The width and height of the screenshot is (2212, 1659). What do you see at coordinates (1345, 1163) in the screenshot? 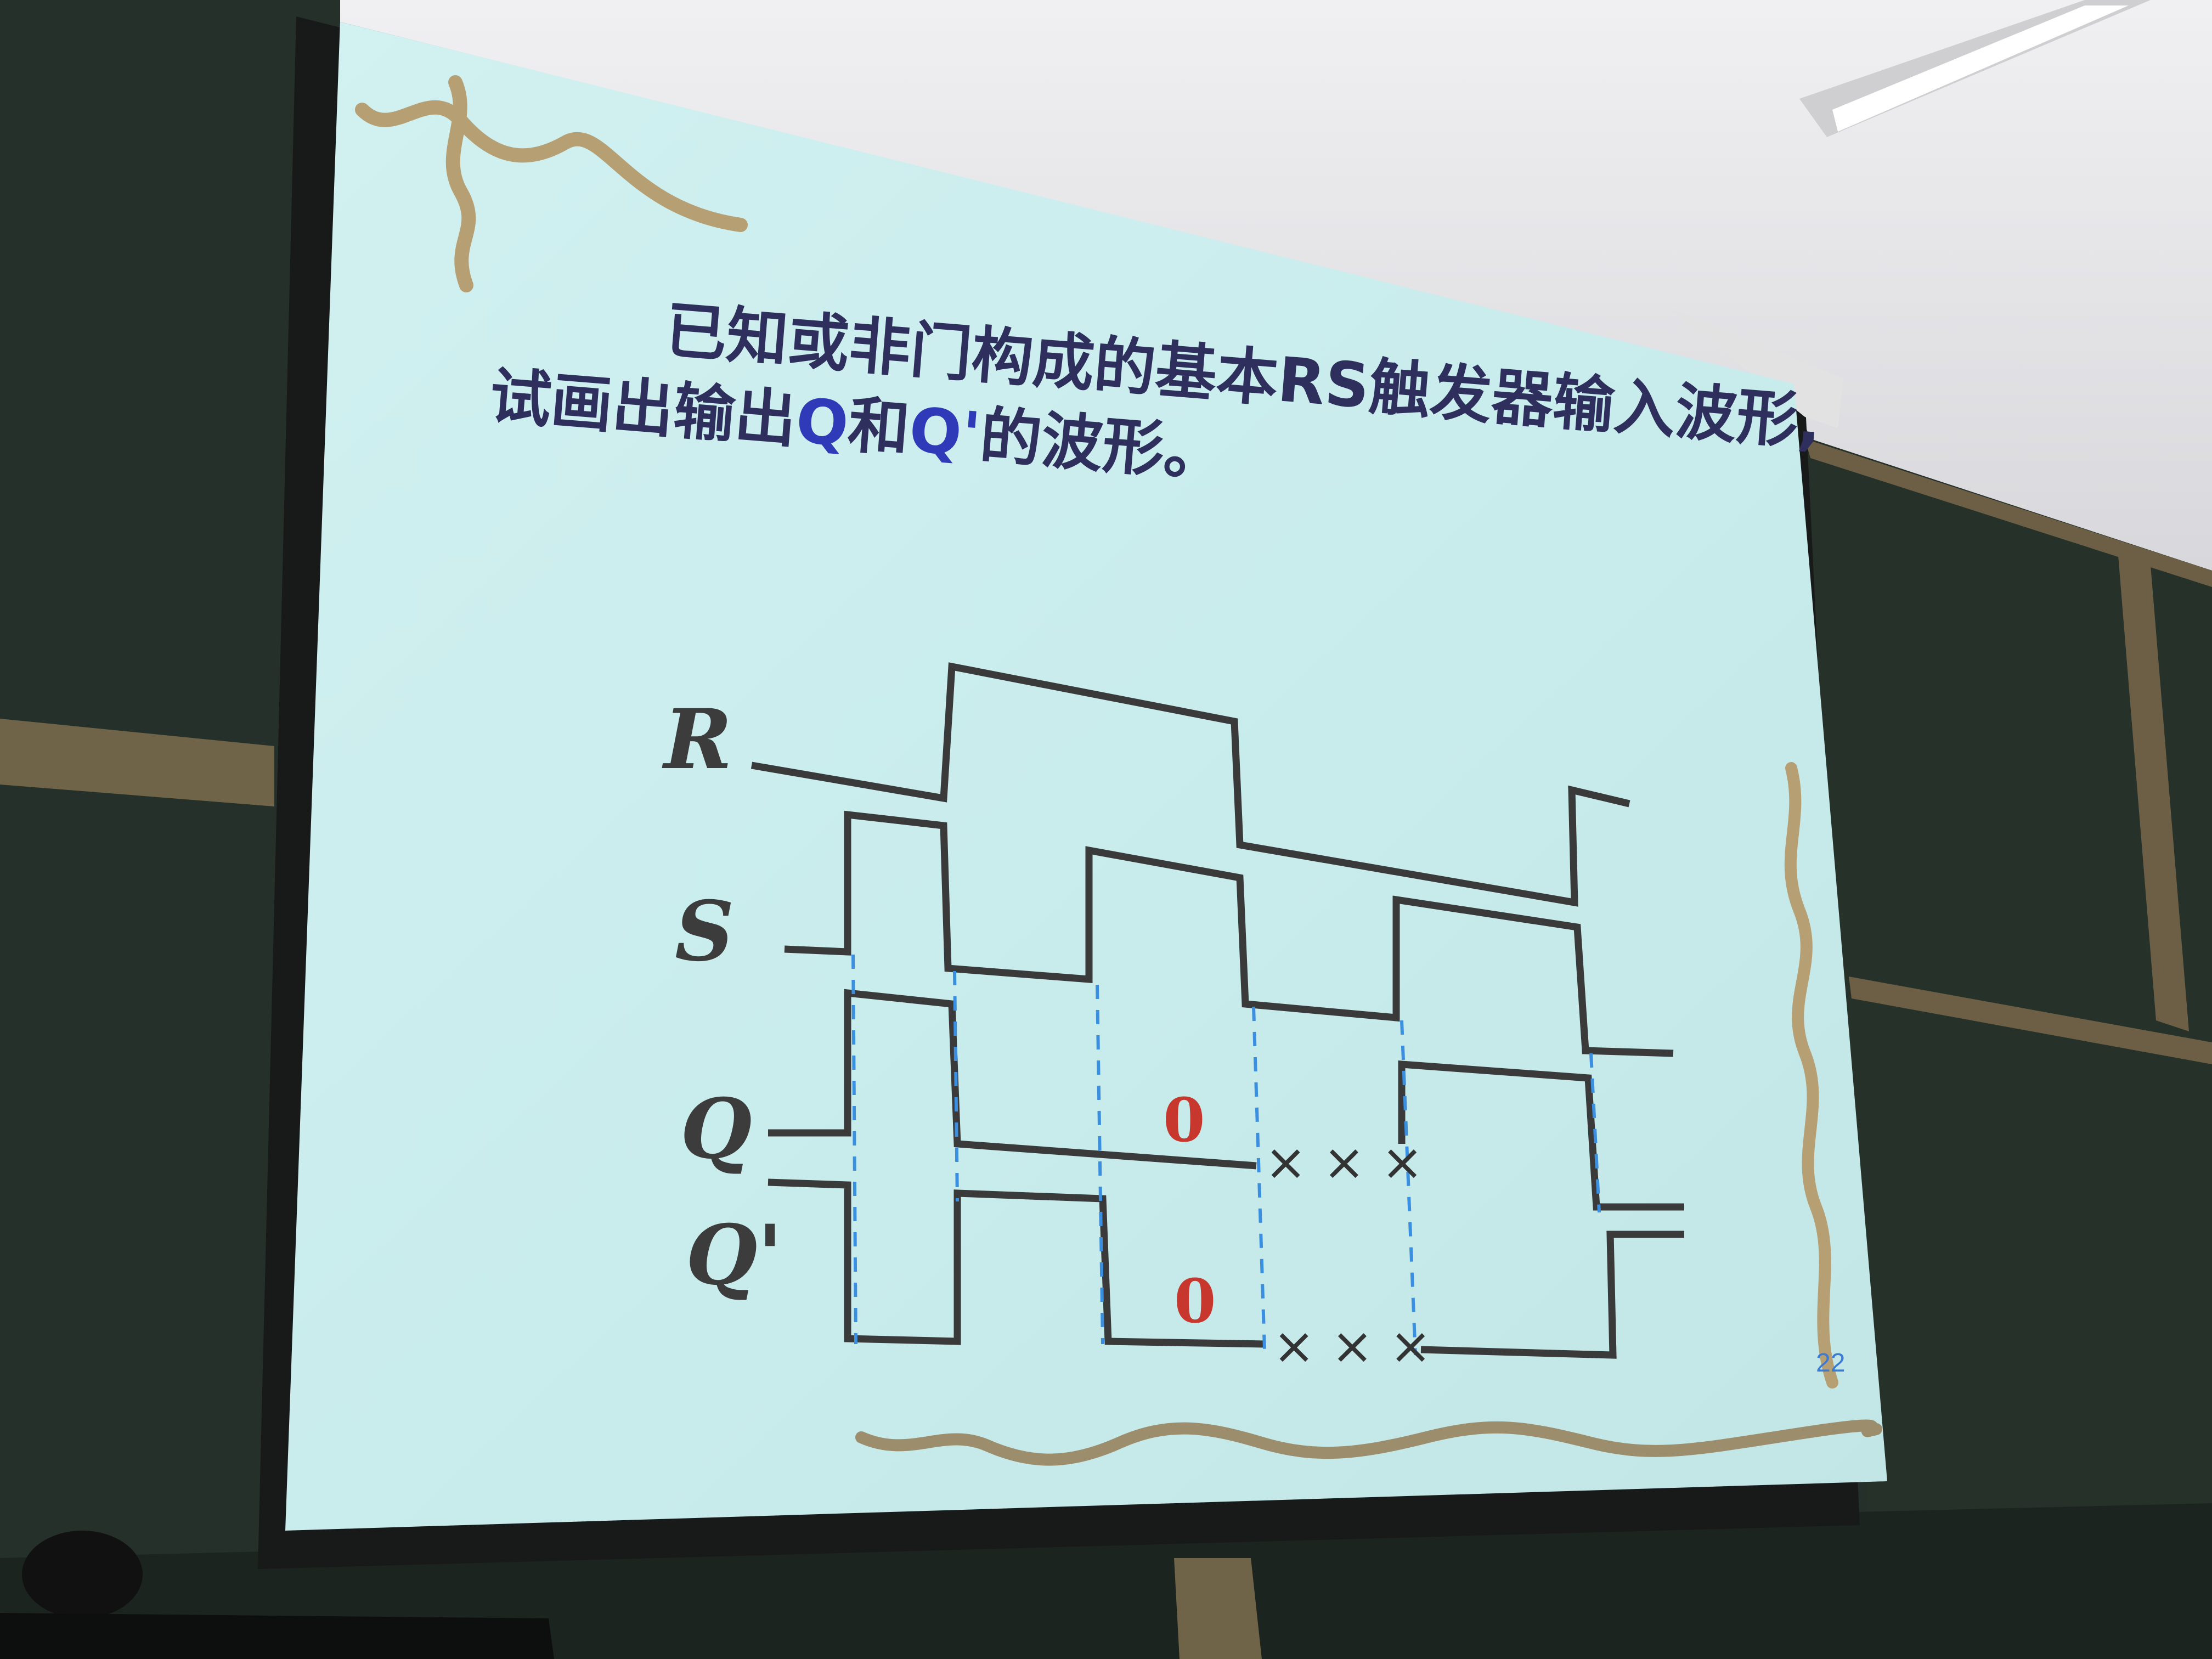
I see `q-undefined-marks: × × ×` at bounding box center [1345, 1163].